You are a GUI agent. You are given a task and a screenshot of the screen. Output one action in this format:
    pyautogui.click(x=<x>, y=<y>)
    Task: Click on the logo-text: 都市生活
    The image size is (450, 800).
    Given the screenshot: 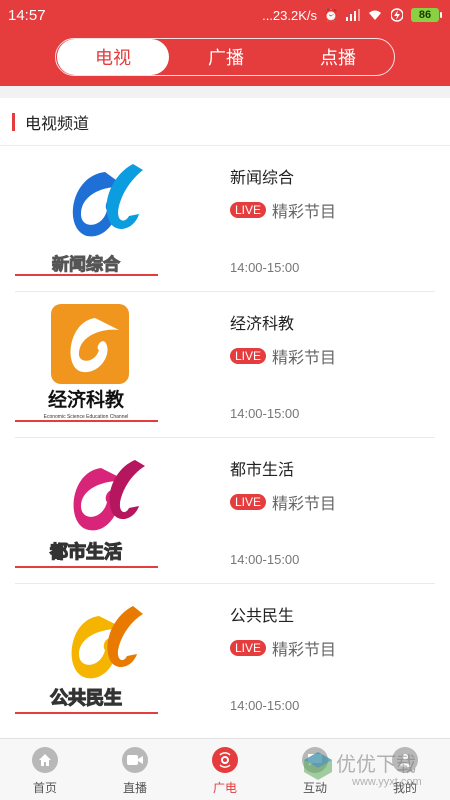 What is the action you would take?
    pyautogui.click(x=85, y=552)
    